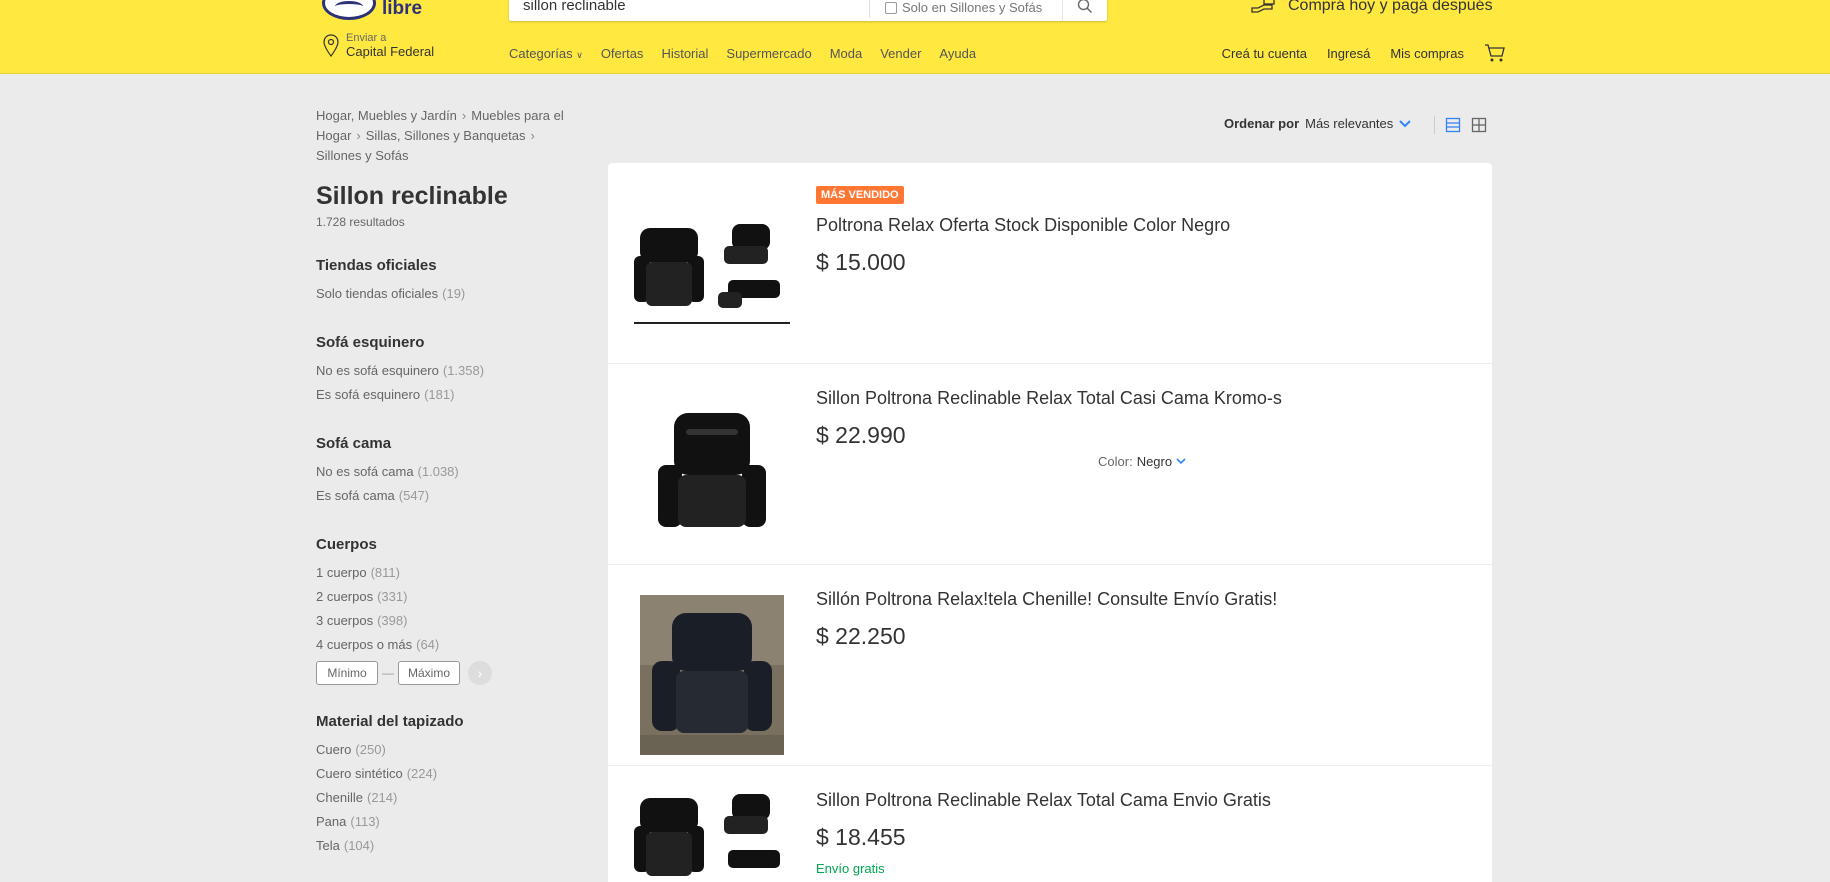  What do you see at coordinates (386, 115) in the screenshot?
I see `breadcrumb-item: Hogar, Muebles y Jardín` at bounding box center [386, 115].